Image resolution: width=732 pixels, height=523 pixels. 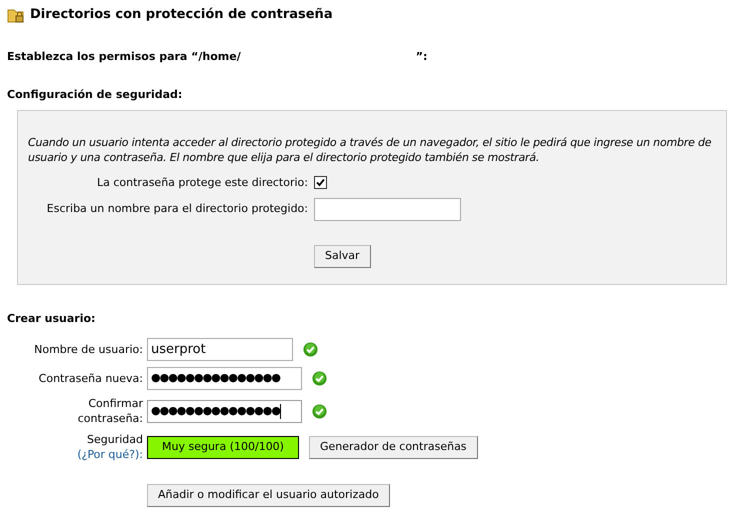 I want to click on strength-reading: Muy segura (100/100), so click(x=223, y=446).